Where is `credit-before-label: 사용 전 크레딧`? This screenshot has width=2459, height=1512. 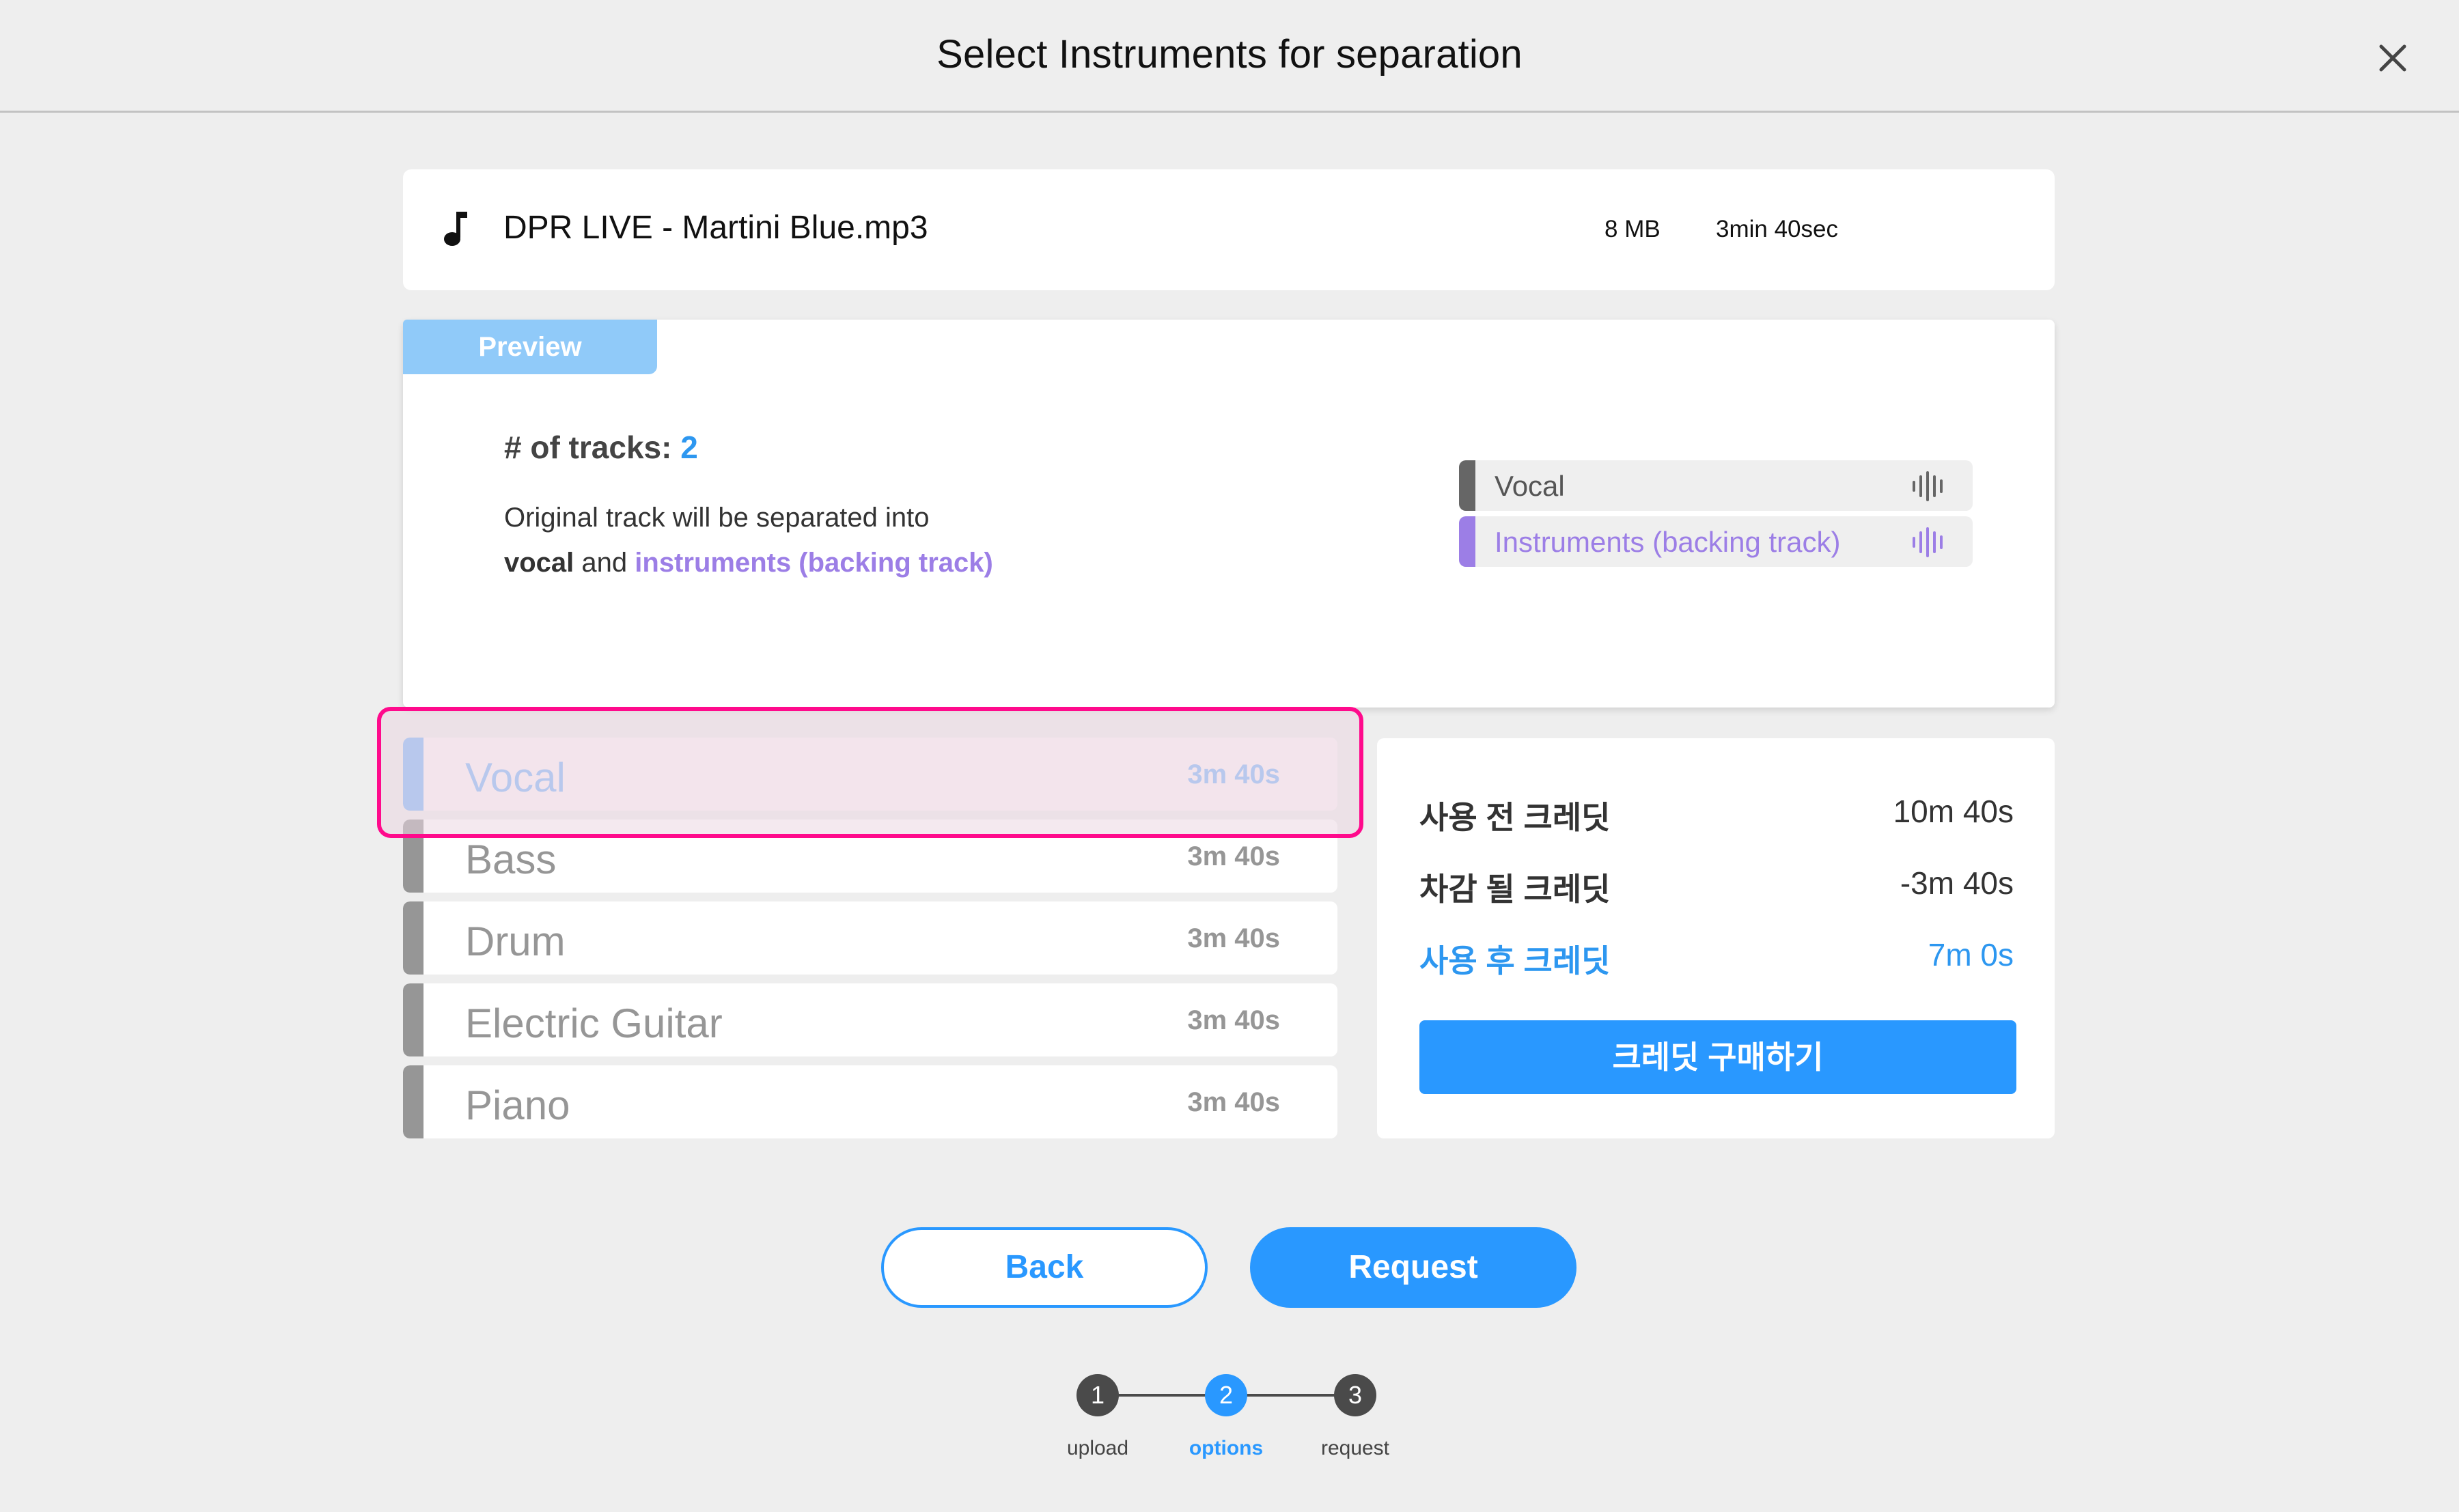
credit-before-label: 사용 전 크레딧 is located at coordinates (1515, 817).